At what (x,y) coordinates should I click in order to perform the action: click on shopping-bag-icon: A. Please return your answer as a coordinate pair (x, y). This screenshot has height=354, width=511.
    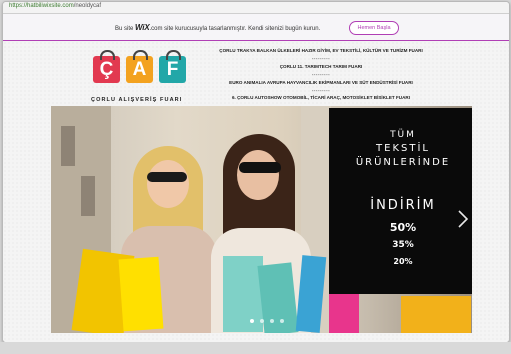
    Looking at the image, I should click on (139, 66).